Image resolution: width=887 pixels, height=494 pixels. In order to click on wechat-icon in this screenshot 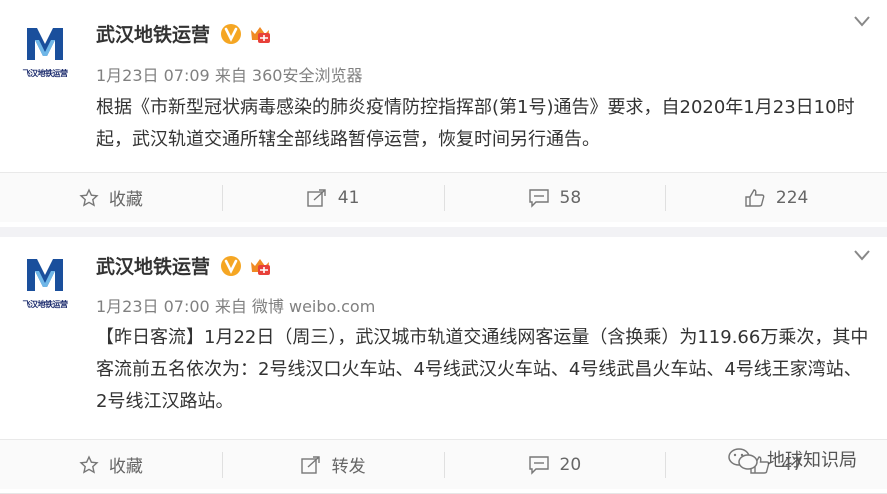, I will do `click(743, 459)`.